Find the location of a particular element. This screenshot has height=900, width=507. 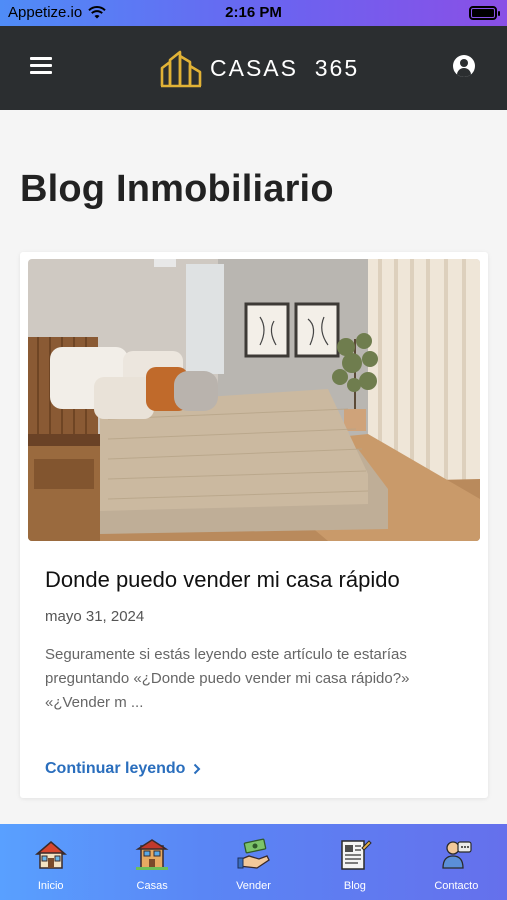

battery-icon is located at coordinates (484, 13).